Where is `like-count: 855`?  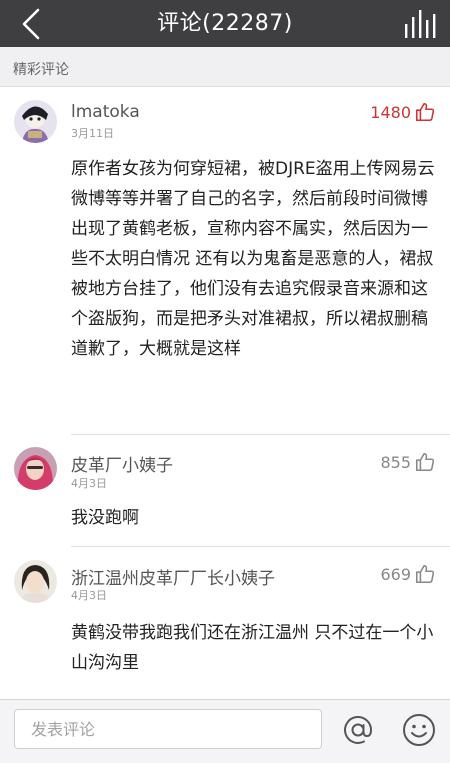
like-count: 855 is located at coordinates (395, 462).